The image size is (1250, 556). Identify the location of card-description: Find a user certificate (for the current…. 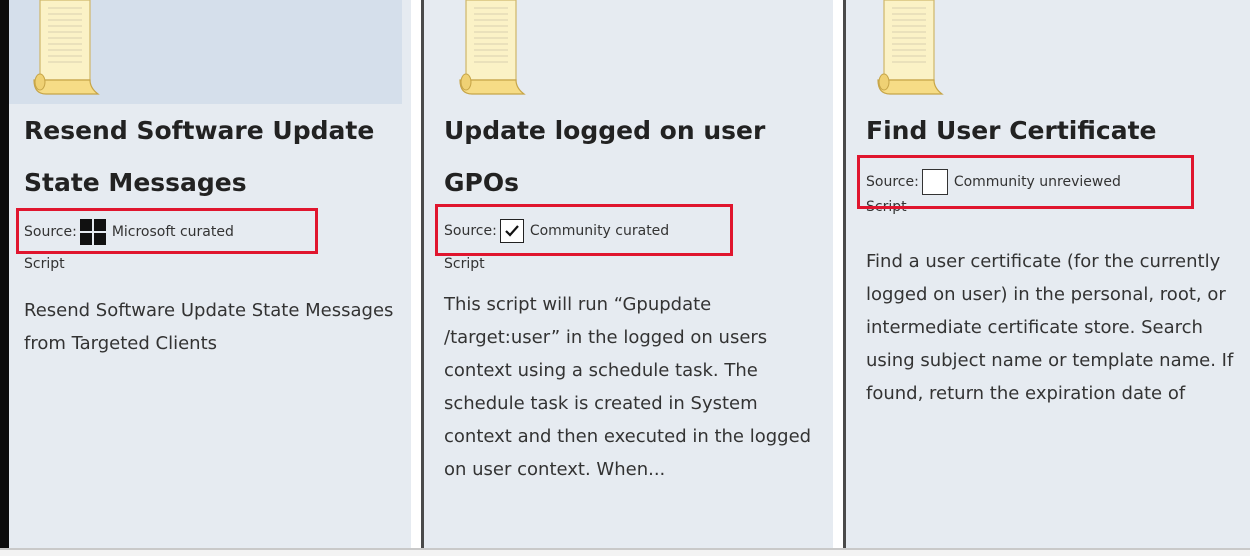
(1050, 327).